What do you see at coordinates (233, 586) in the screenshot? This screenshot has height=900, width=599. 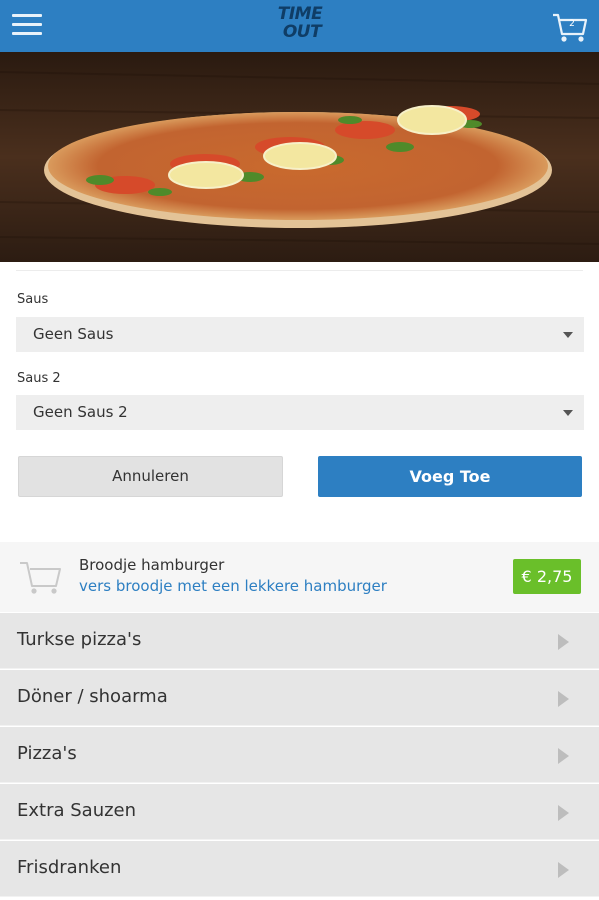 I see `product-description: vers broodje met een lekkere hamburger` at bounding box center [233, 586].